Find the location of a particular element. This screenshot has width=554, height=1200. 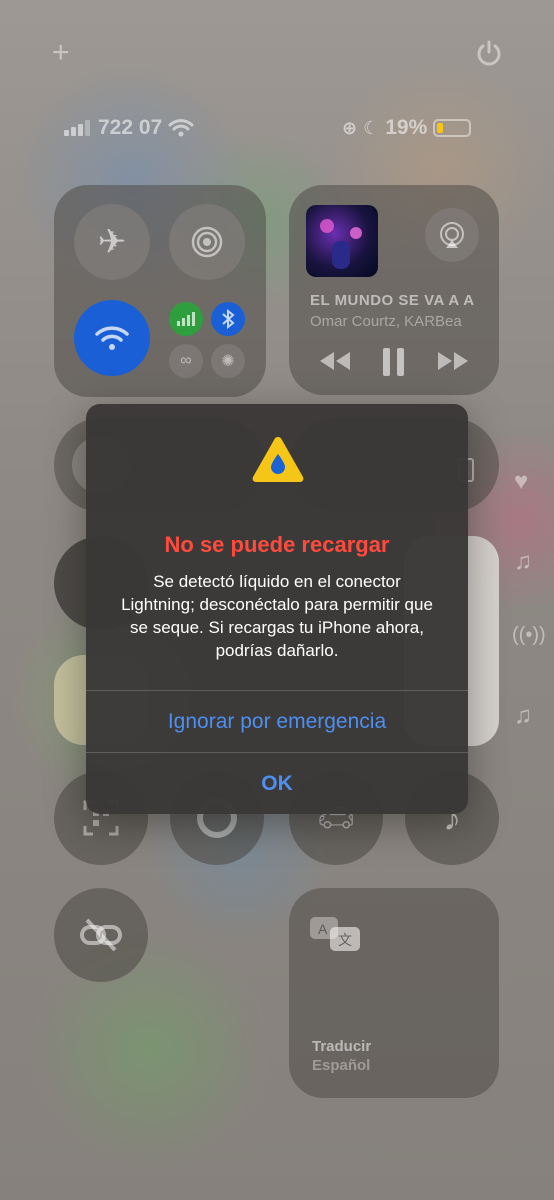

album-art is located at coordinates (342, 241).